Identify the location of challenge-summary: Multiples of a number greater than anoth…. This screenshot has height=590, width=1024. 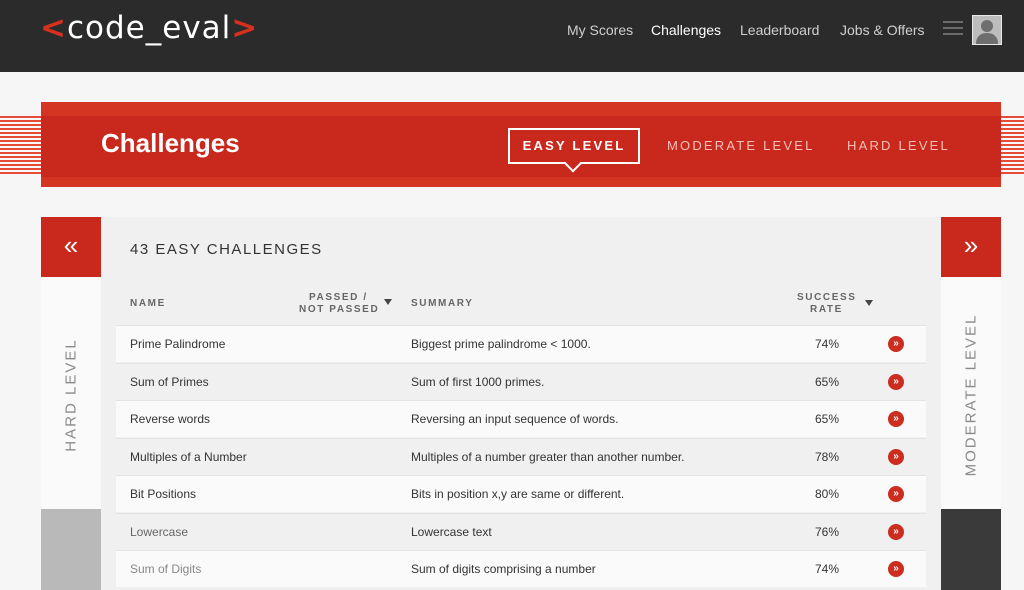
(548, 457).